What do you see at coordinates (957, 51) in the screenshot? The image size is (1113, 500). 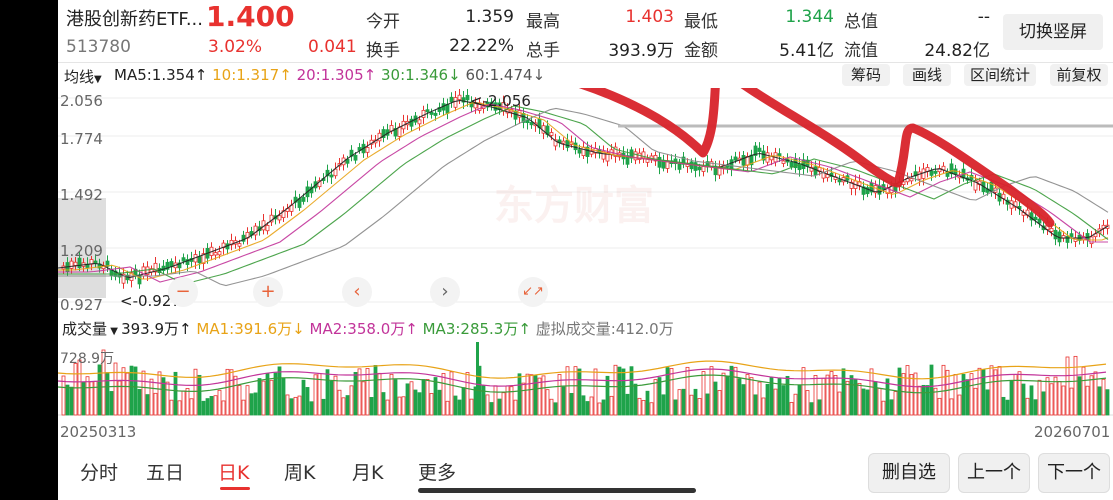 I see `stat-value-float: 24.82亿` at bounding box center [957, 51].